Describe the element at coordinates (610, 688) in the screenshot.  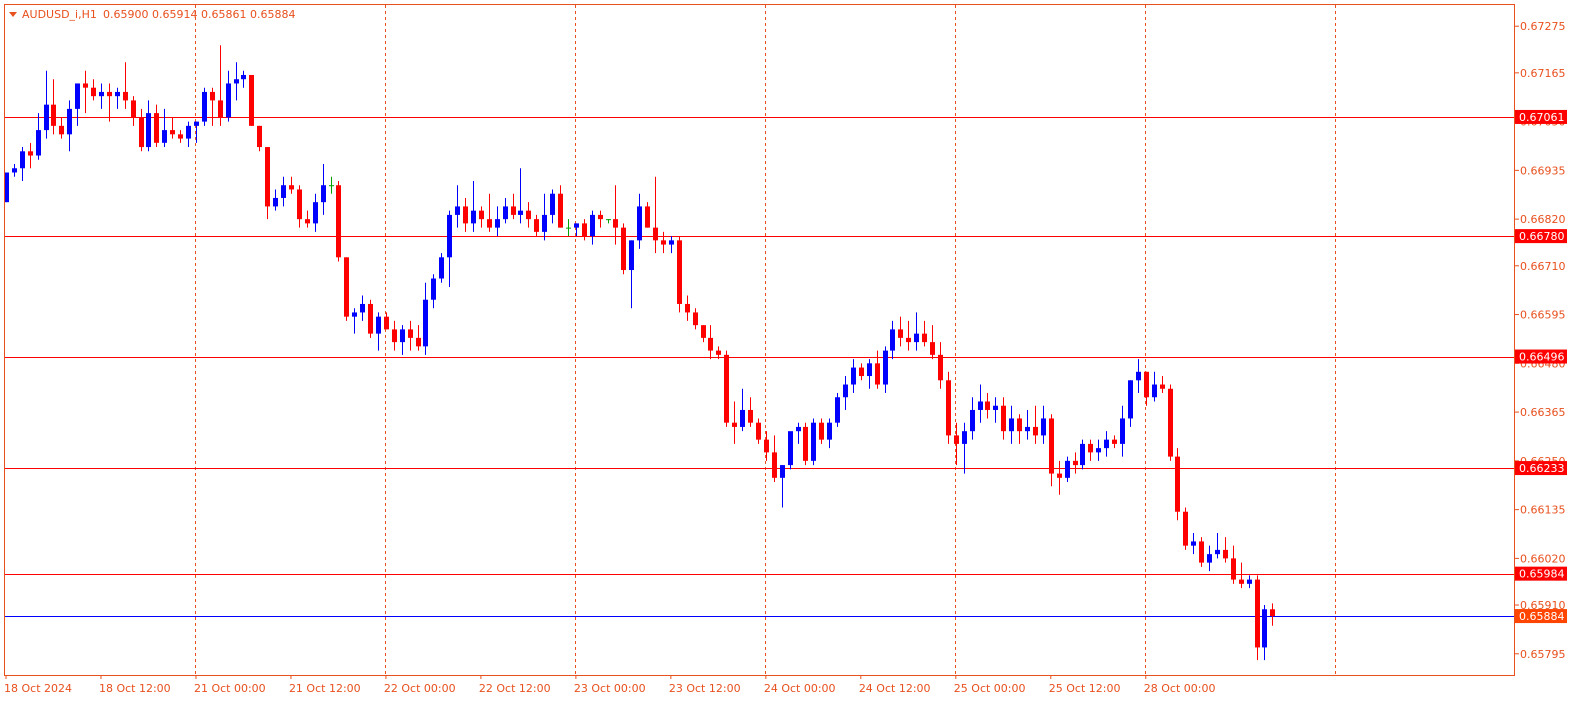
I see `time-tick-label: 23 Oct 00:00` at that location.